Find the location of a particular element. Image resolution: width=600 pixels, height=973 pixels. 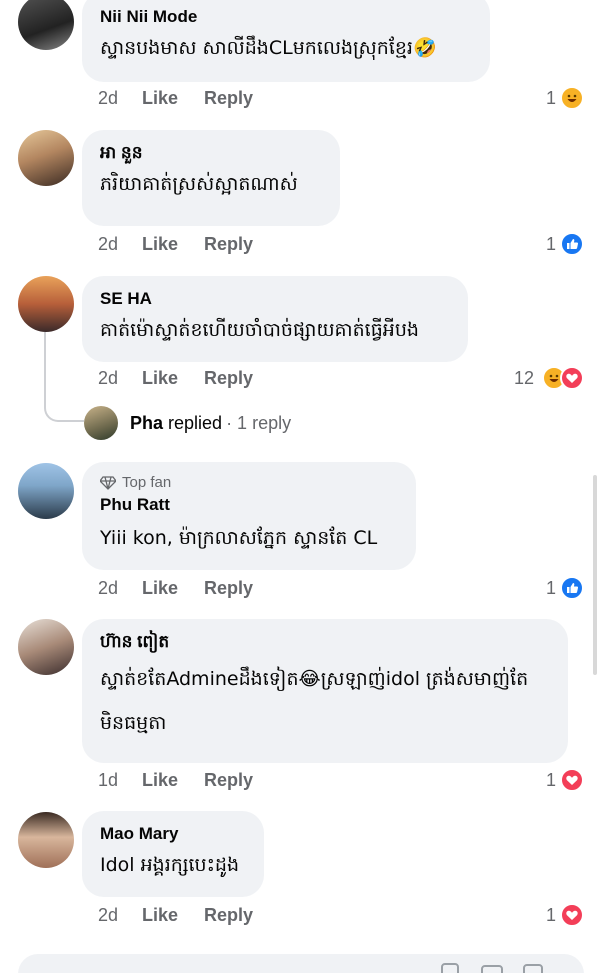

reply-label: replied is located at coordinates (195, 423).